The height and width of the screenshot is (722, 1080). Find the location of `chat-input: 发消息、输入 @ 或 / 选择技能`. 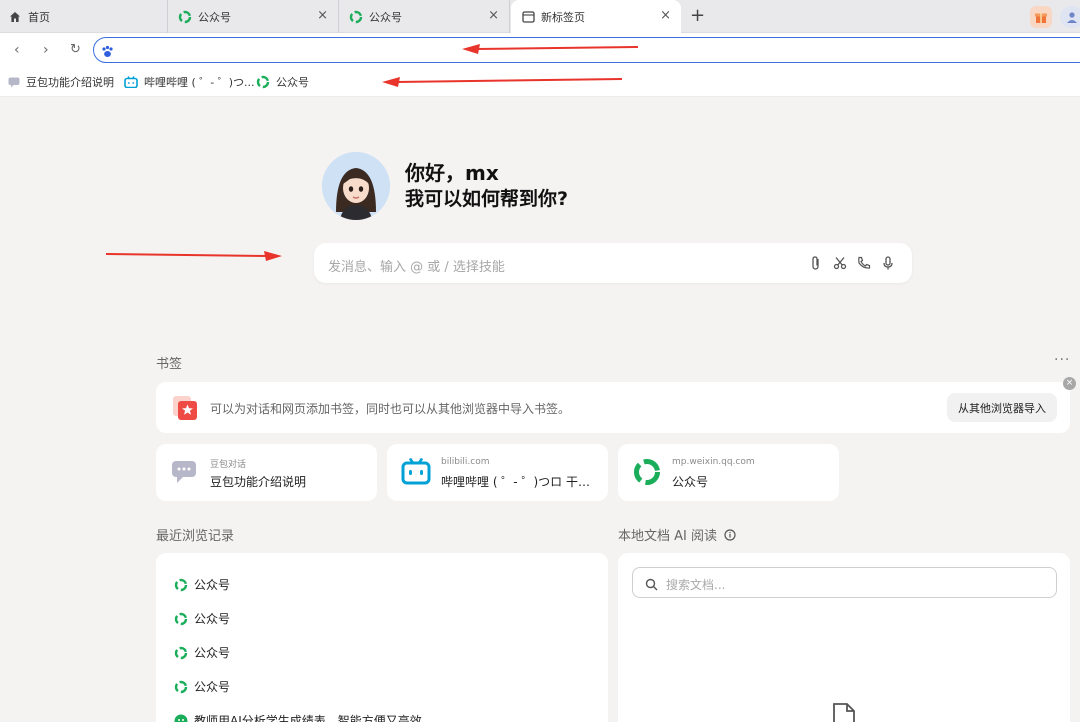

chat-input: 发消息、输入 @ 或 / 选择技能 is located at coordinates (613, 263).